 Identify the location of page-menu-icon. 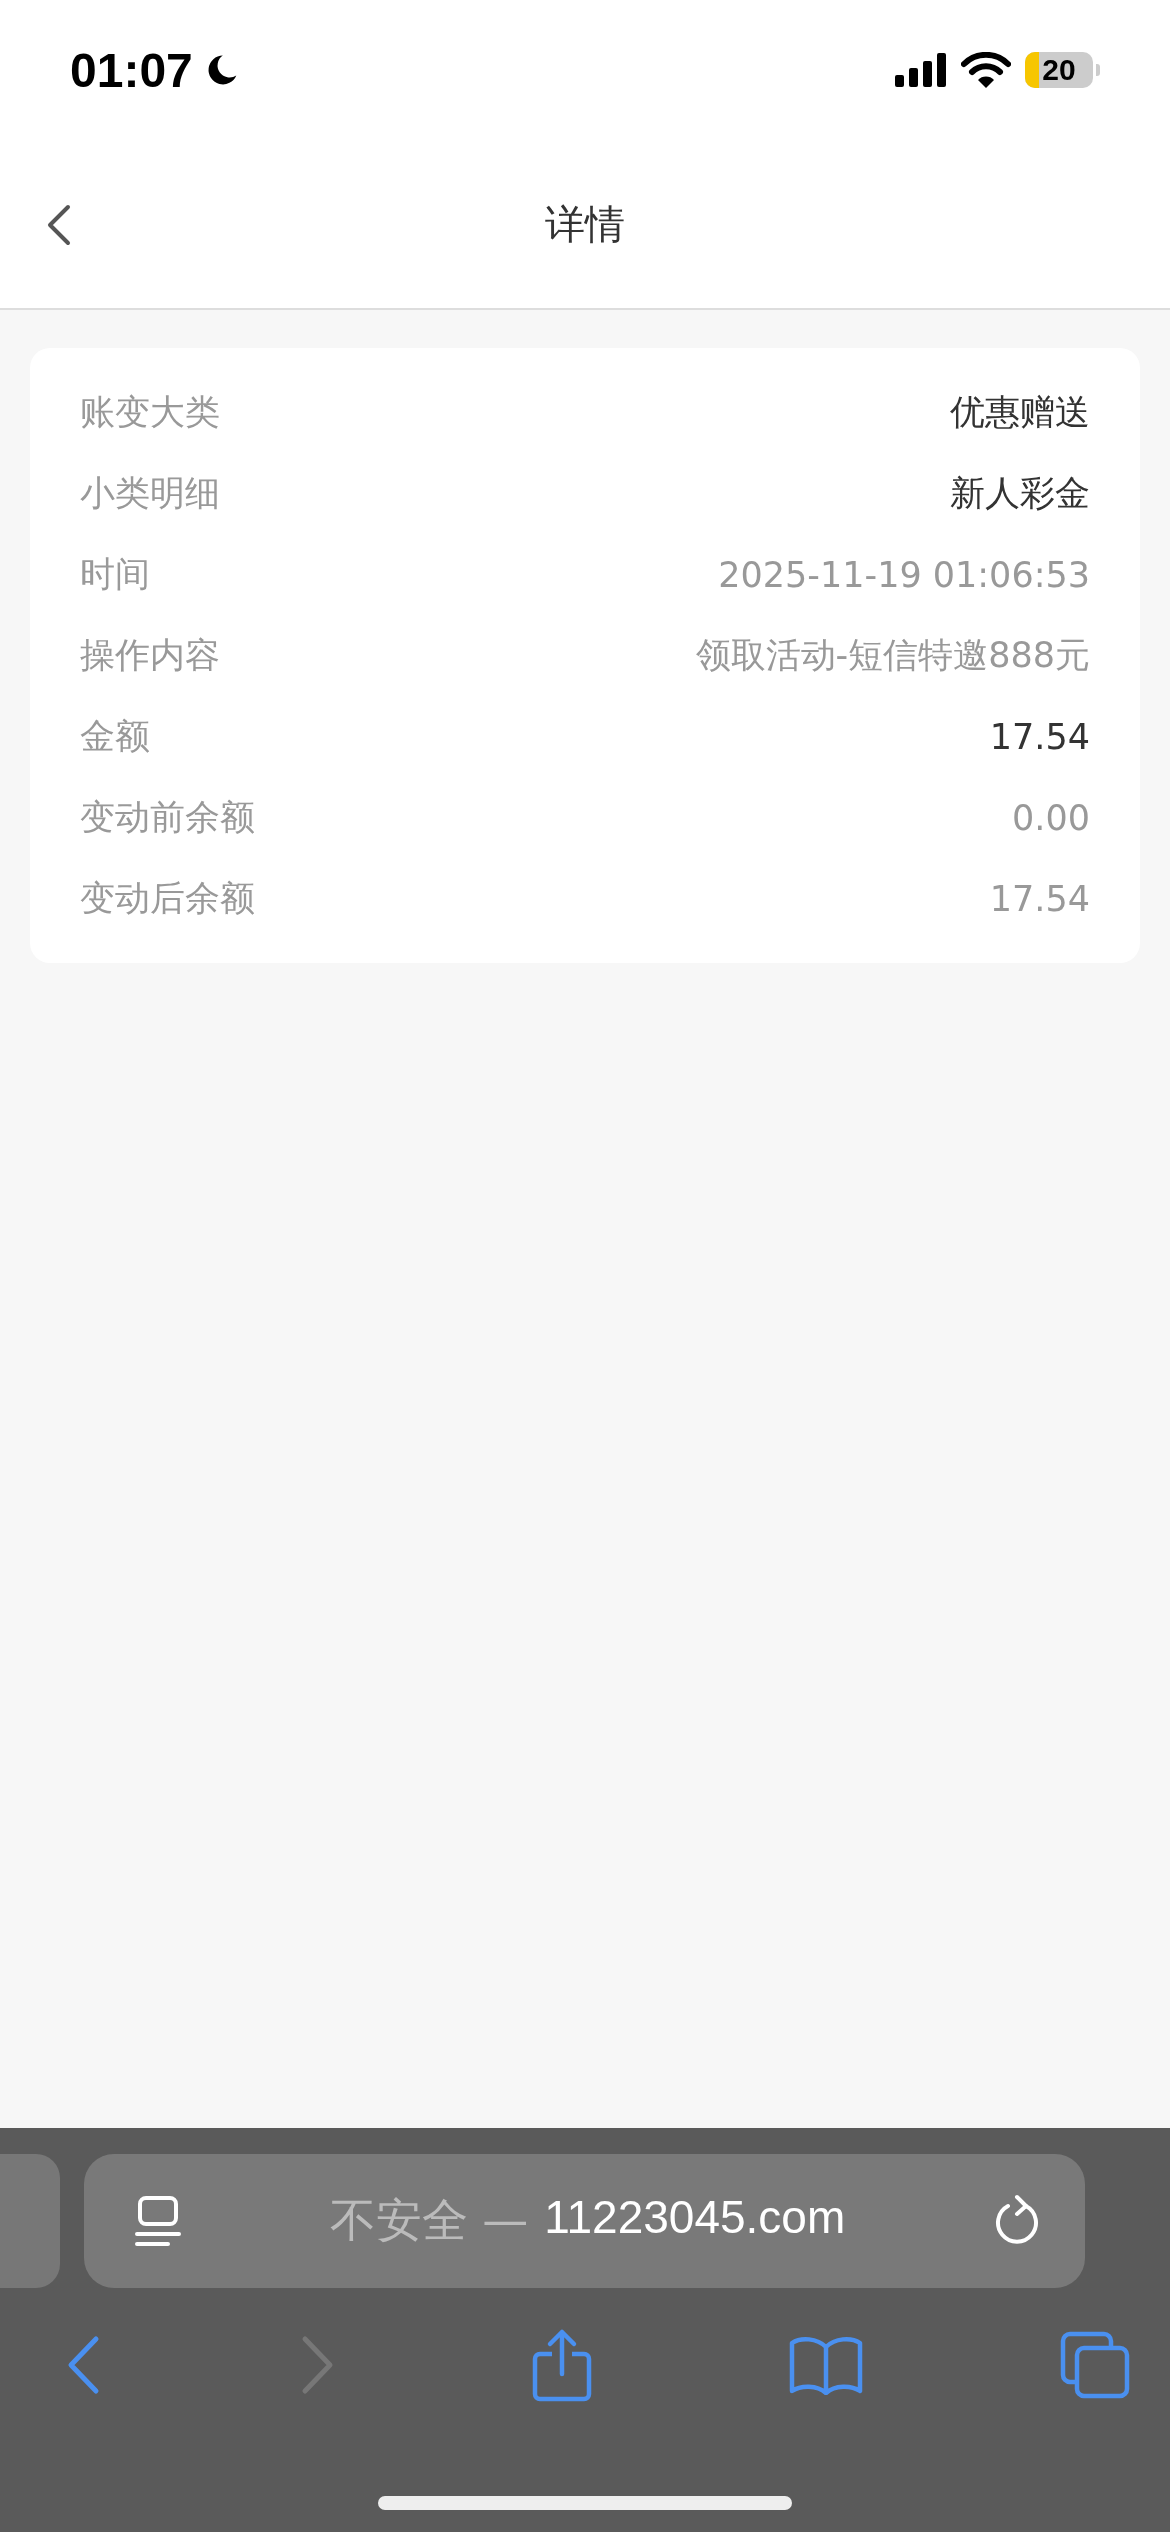
(158, 2221).